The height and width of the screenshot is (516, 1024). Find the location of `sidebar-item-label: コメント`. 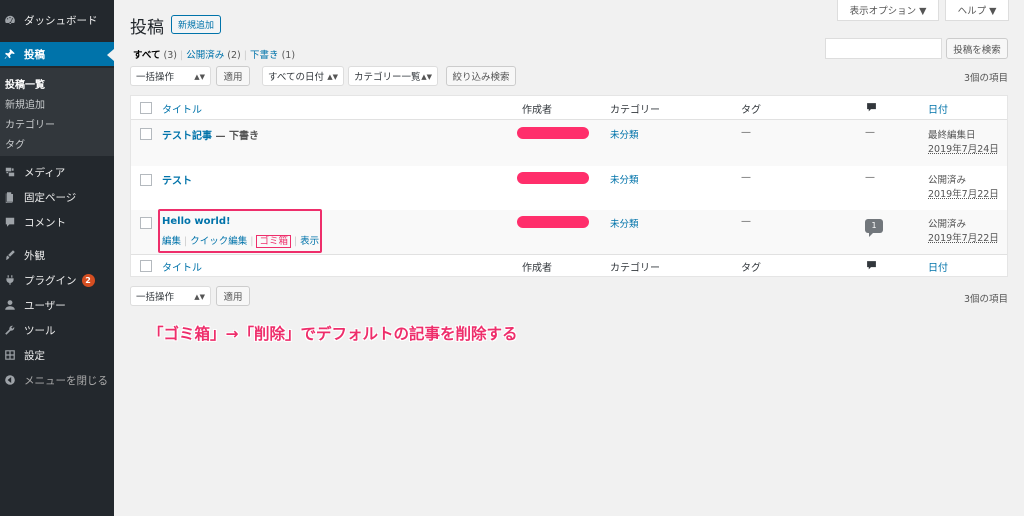

sidebar-item-label: コメント is located at coordinates (45, 222).